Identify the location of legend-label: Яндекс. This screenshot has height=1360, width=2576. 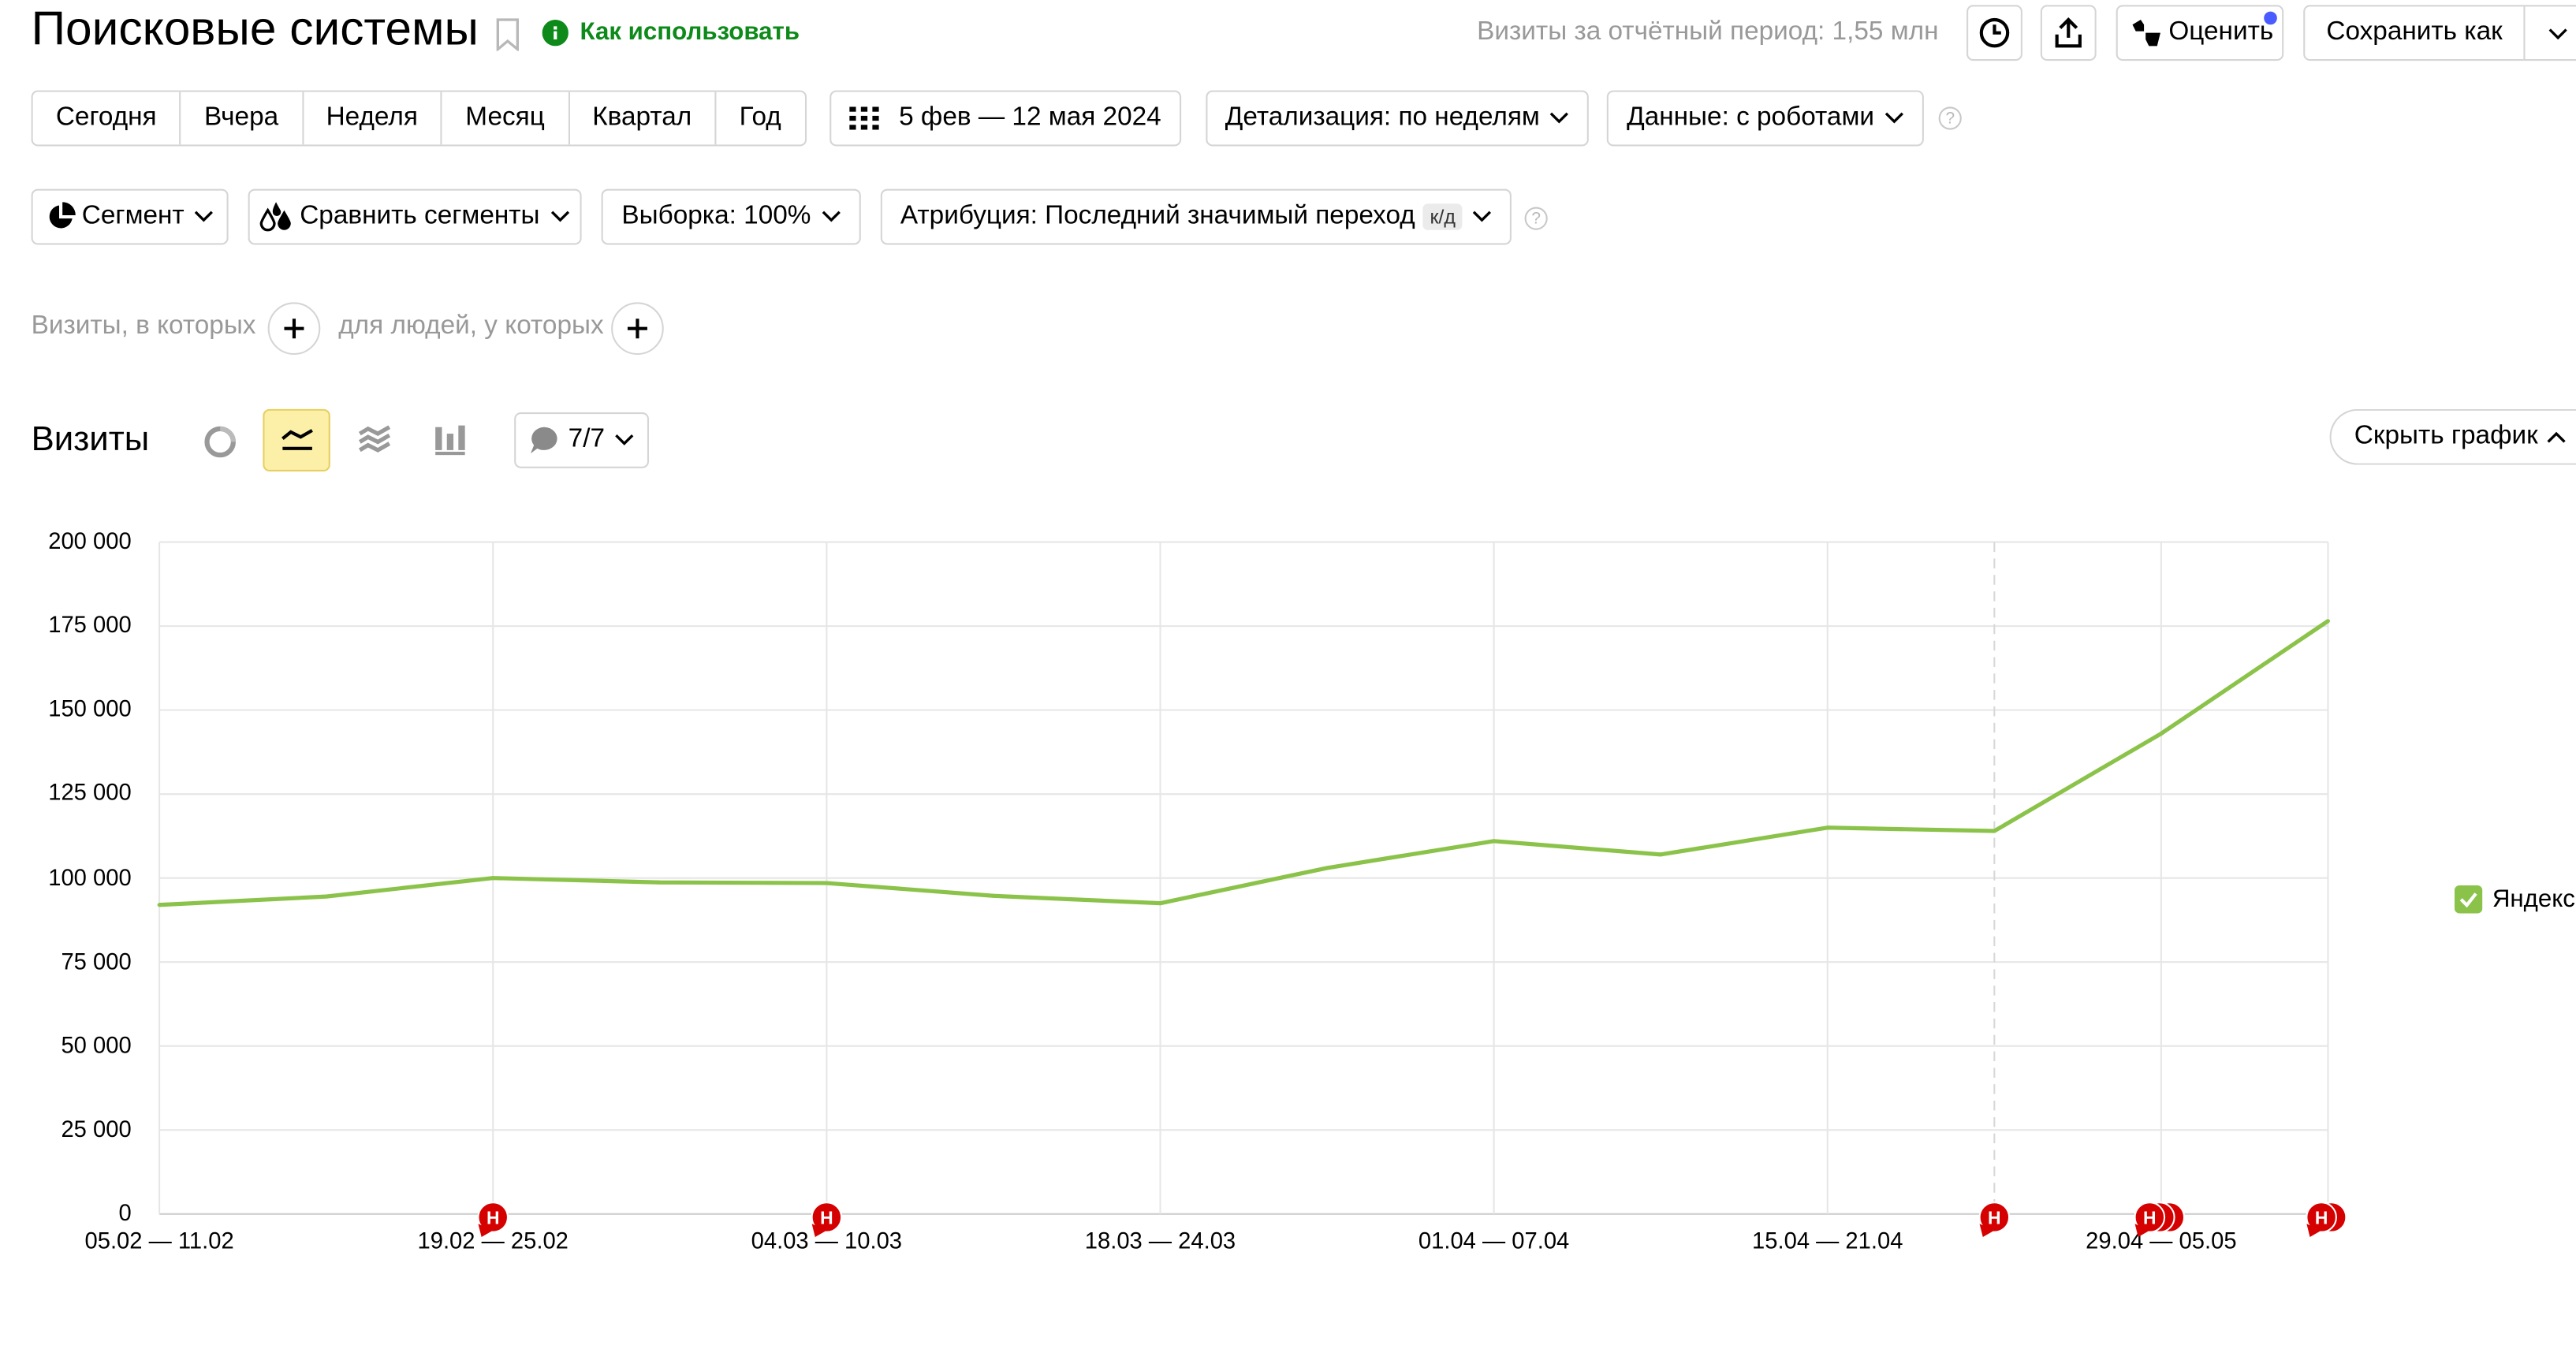
(2534, 900).